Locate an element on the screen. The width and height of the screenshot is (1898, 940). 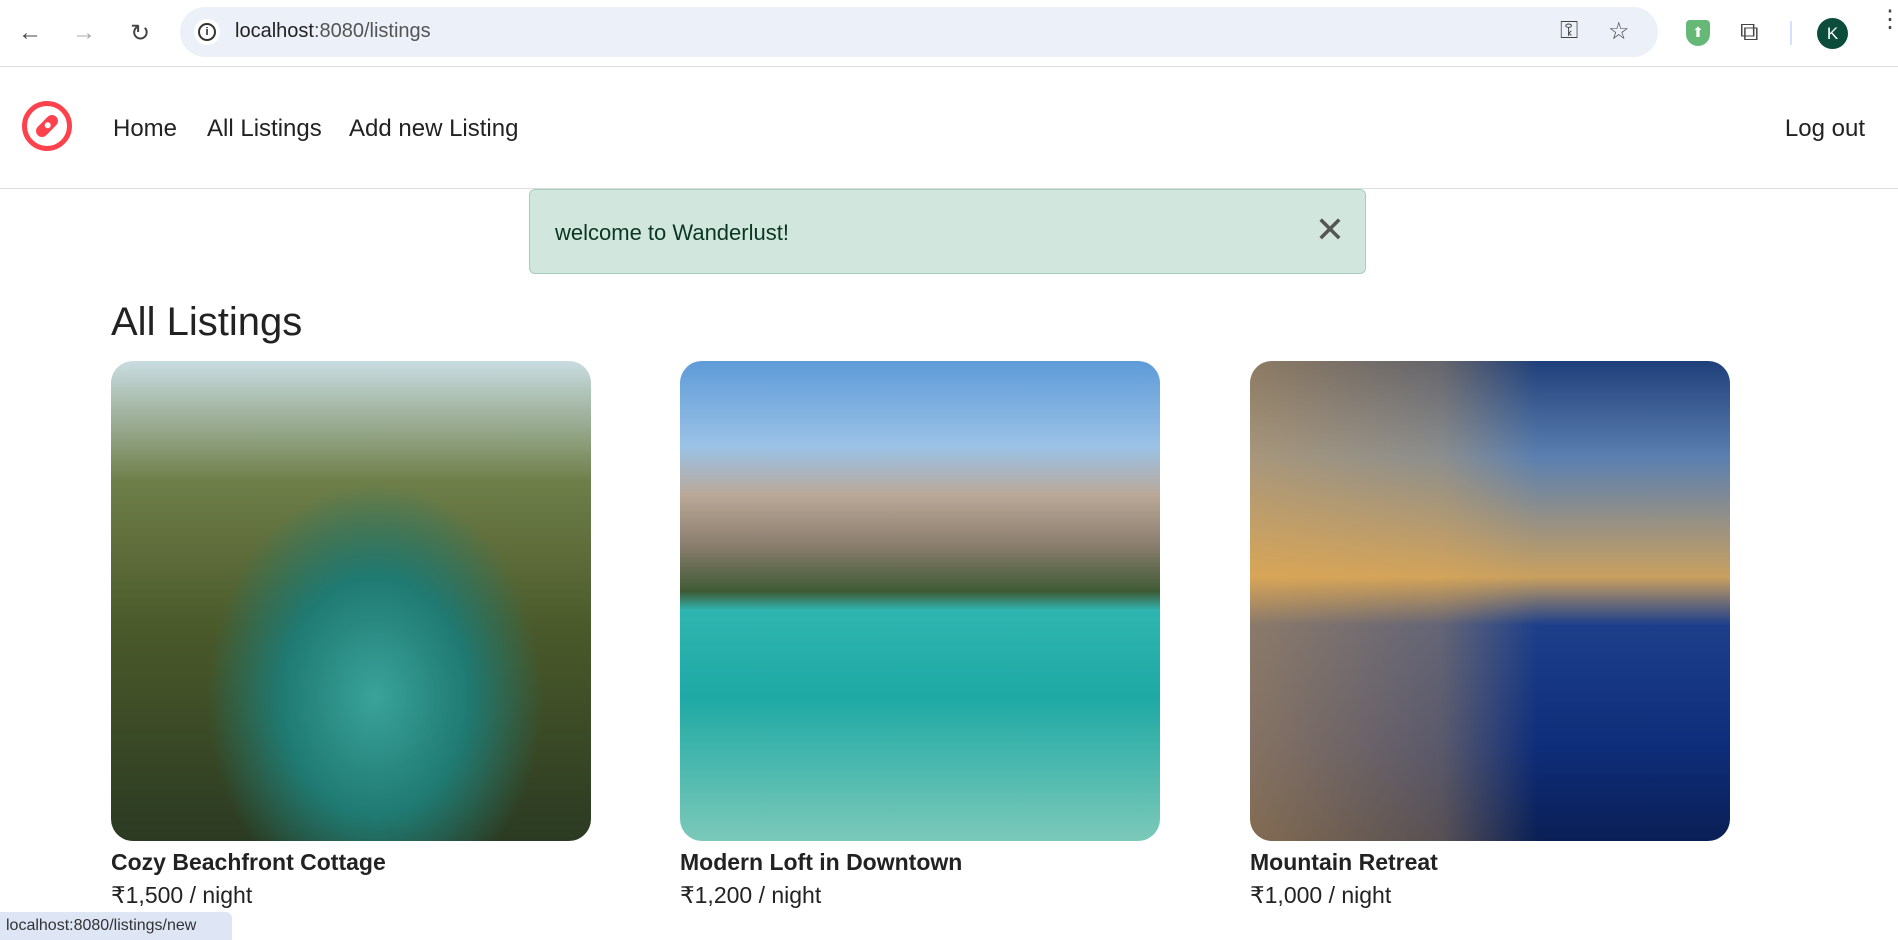
divider is located at coordinates (1791, 33).